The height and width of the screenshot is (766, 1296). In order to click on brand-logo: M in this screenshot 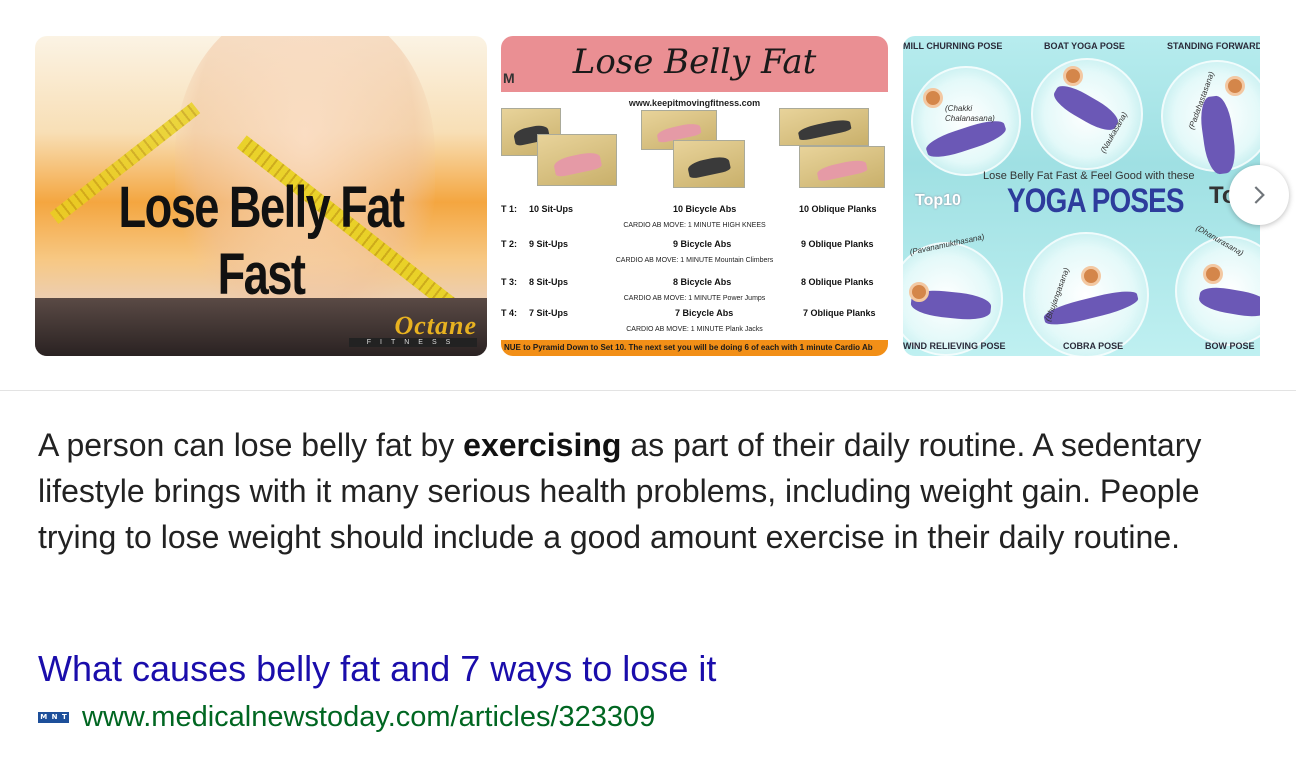, I will do `click(509, 78)`.